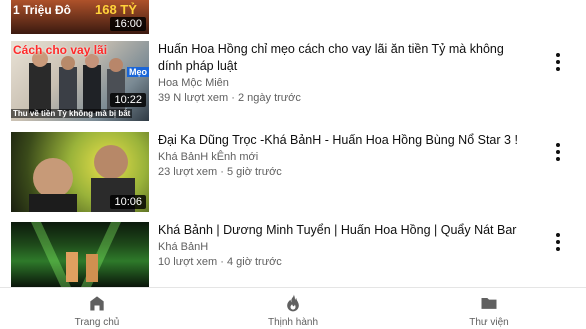 This screenshot has width=586, height=329. I want to click on nav-label: Thịnh hành, so click(293, 322).